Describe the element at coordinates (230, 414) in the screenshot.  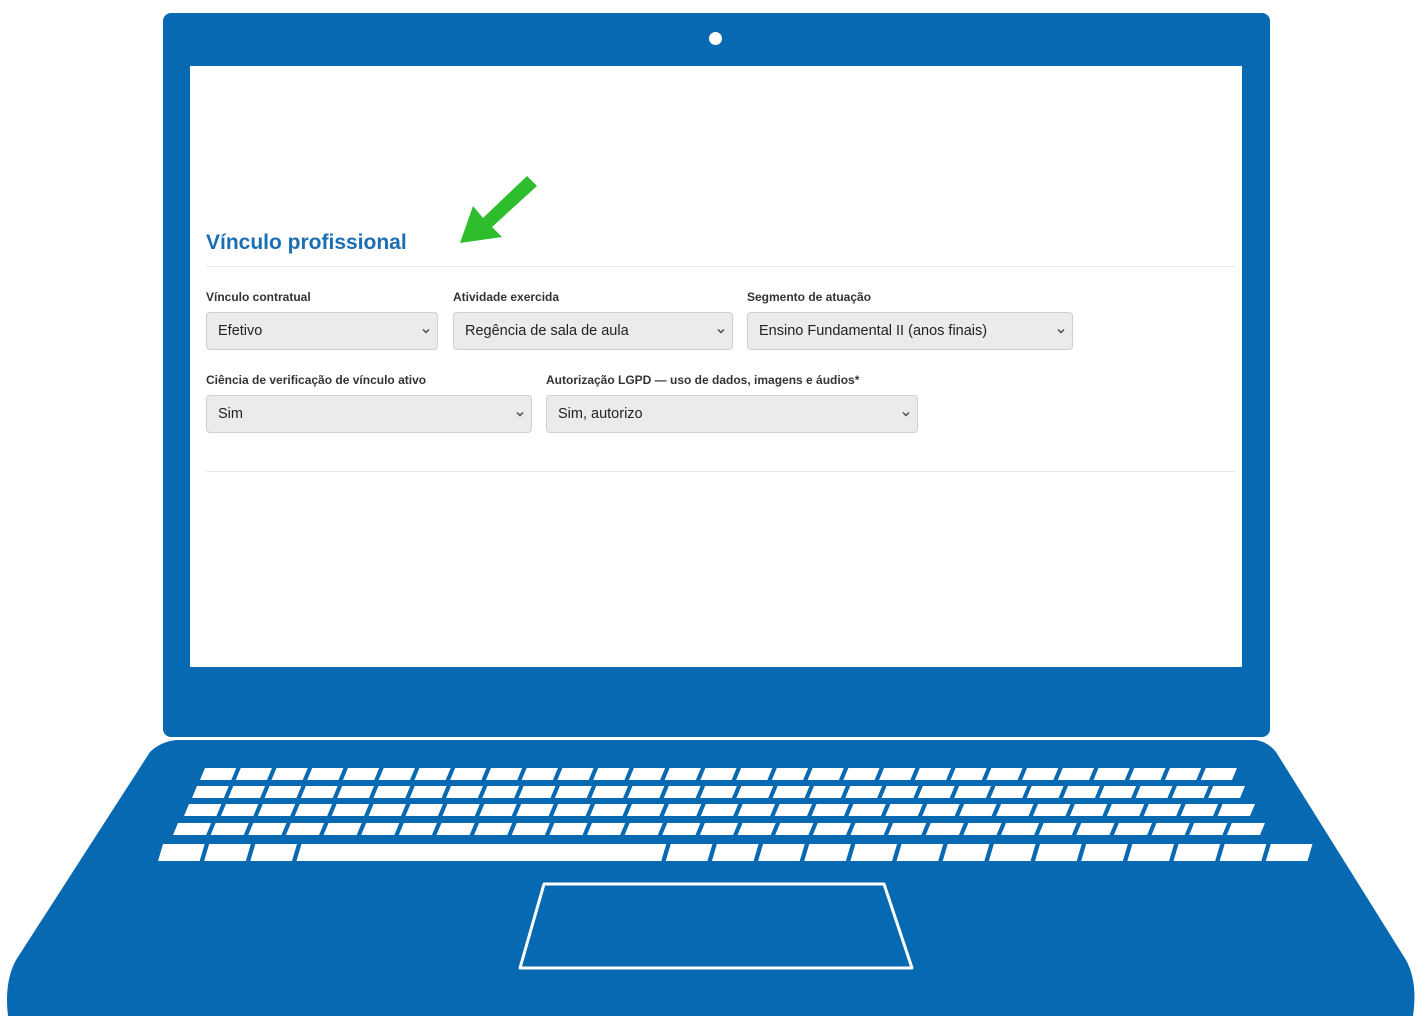
I see `select-value: Sim` at that location.